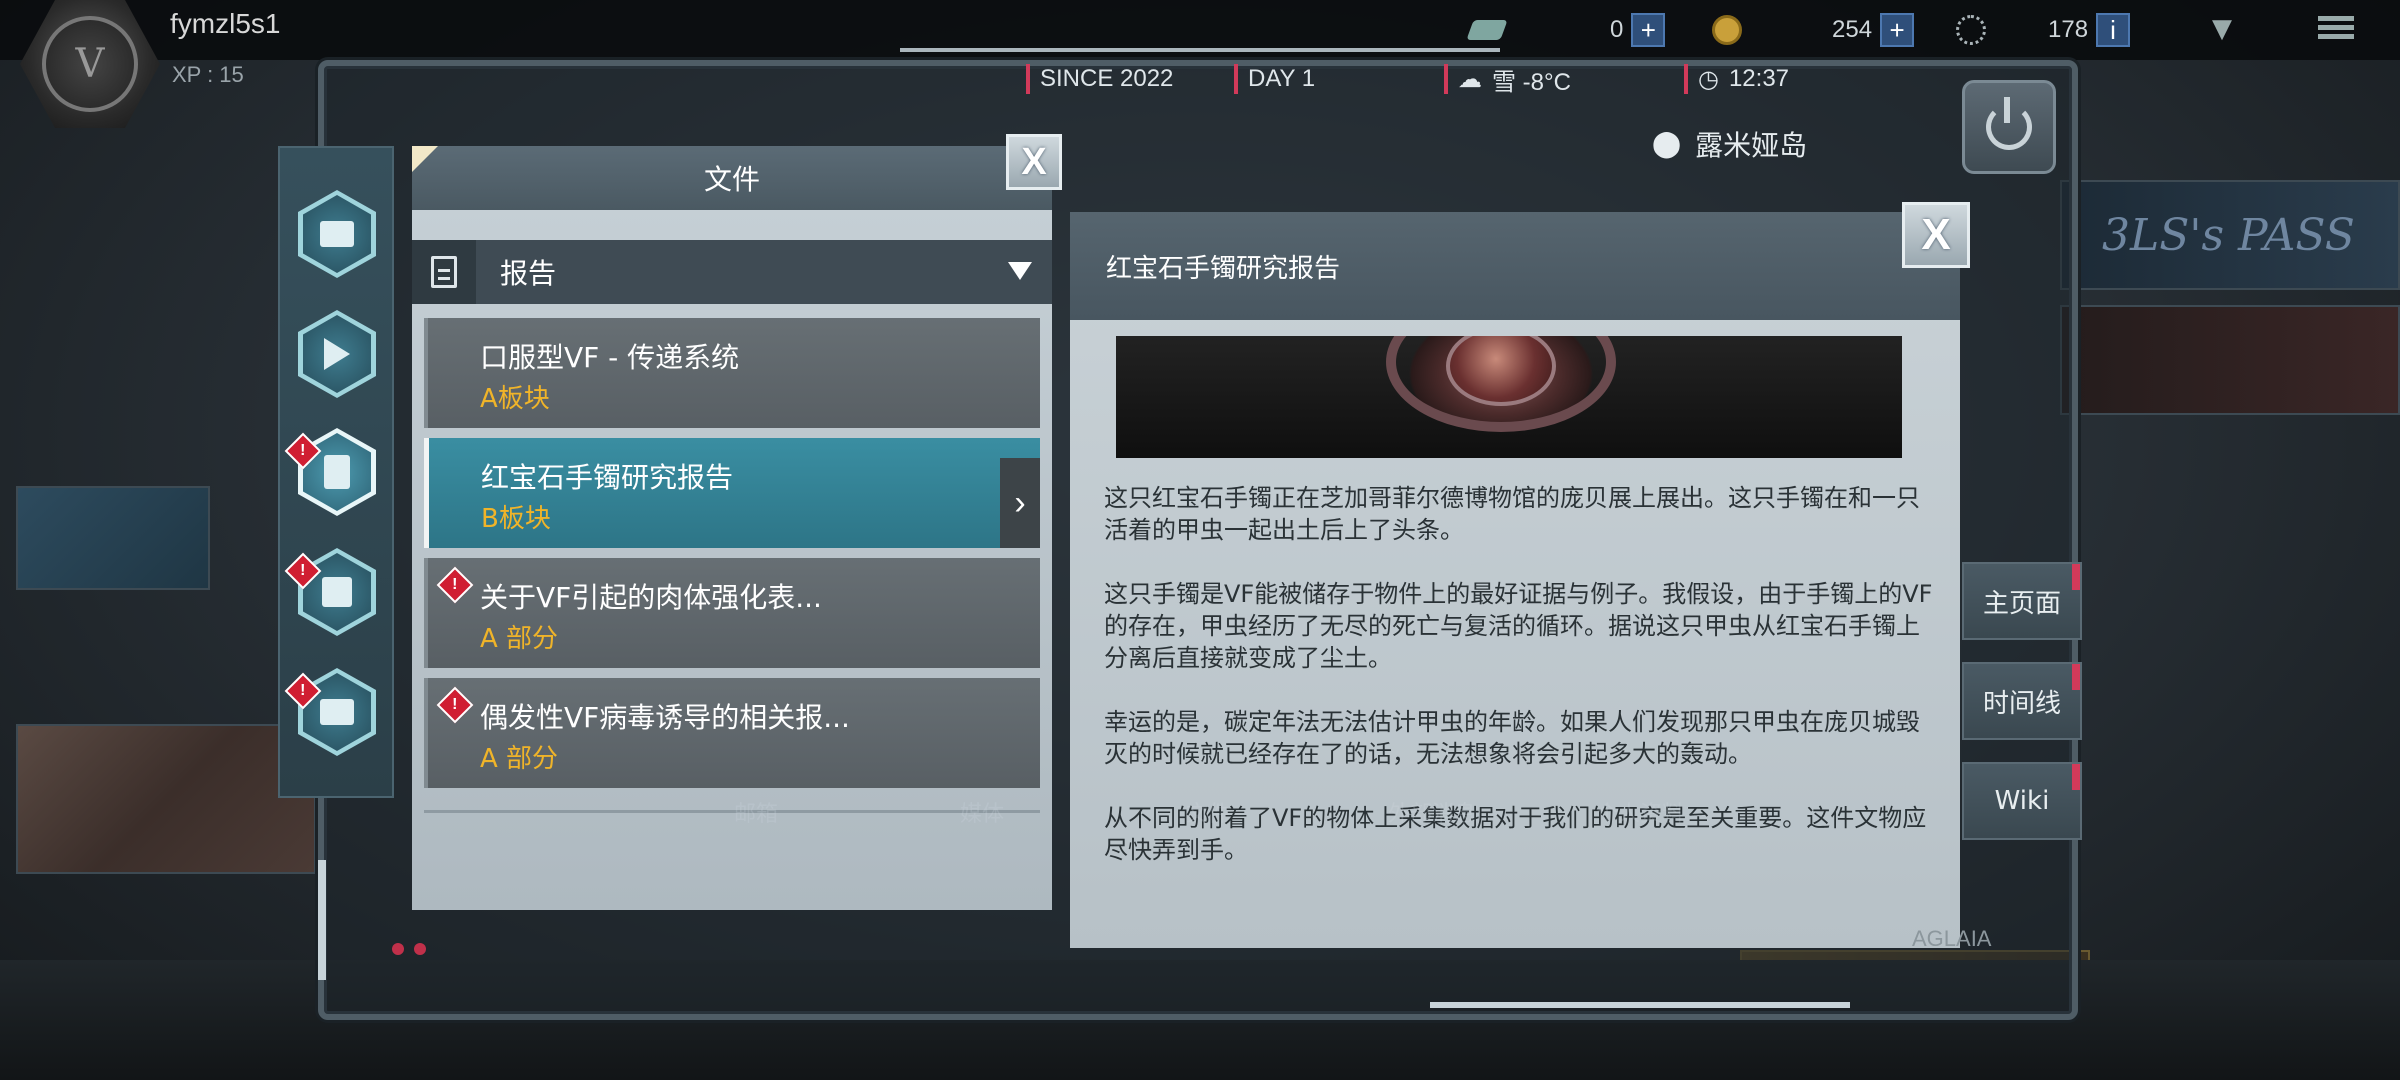 The height and width of the screenshot is (1080, 2400). Describe the element at coordinates (732, 272) in the screenshot. I see `category-select: 报告` at that location.